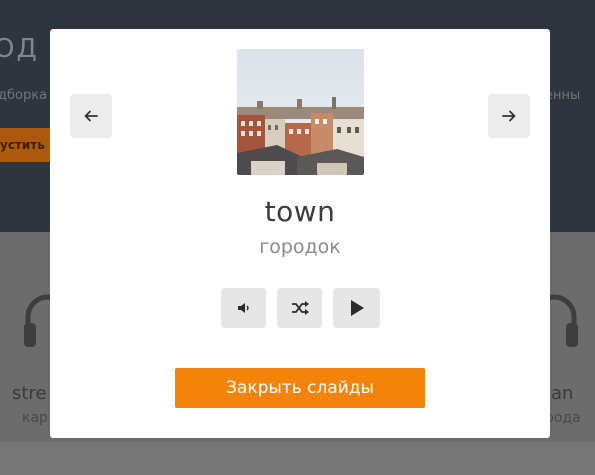  I want to click on track-title: town, so click(300, 211).